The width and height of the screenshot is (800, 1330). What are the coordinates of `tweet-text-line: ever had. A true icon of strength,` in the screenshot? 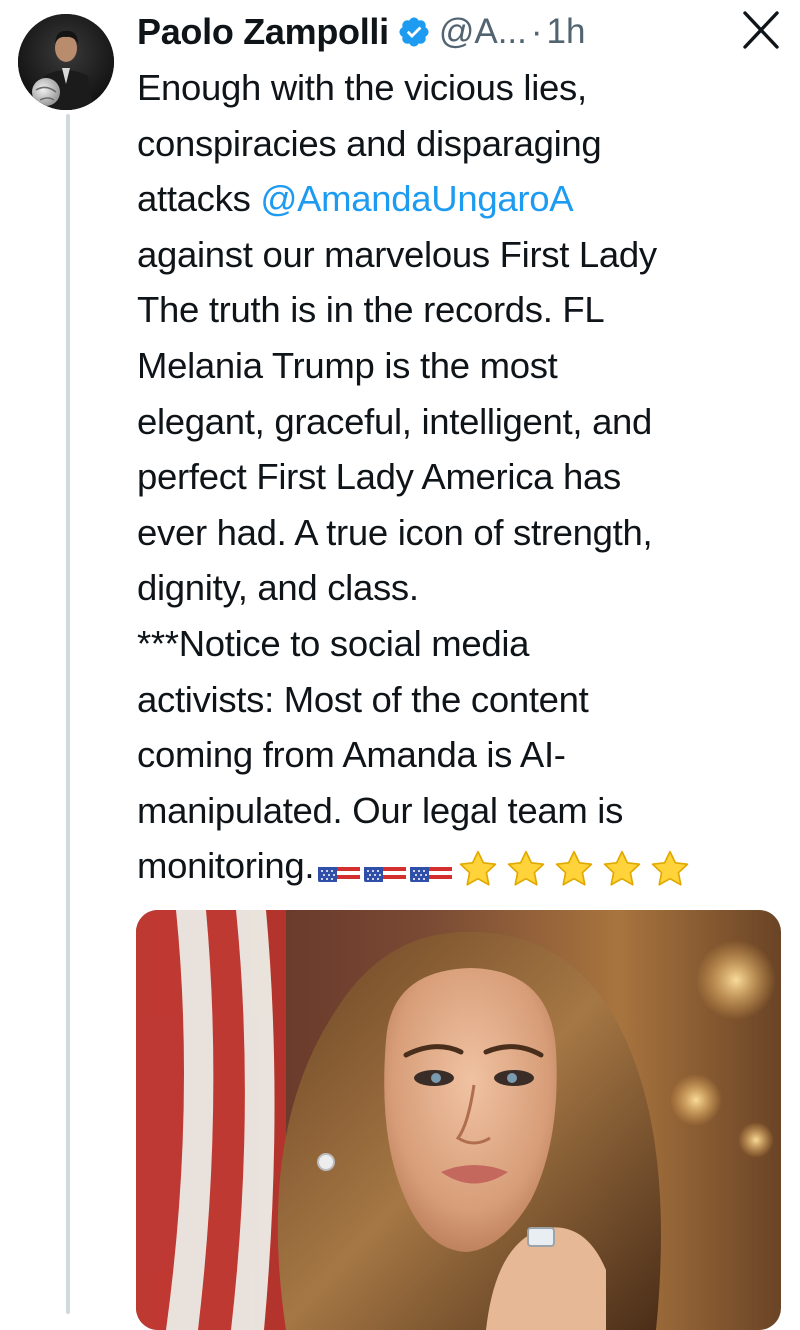 It's located at (395, 532).